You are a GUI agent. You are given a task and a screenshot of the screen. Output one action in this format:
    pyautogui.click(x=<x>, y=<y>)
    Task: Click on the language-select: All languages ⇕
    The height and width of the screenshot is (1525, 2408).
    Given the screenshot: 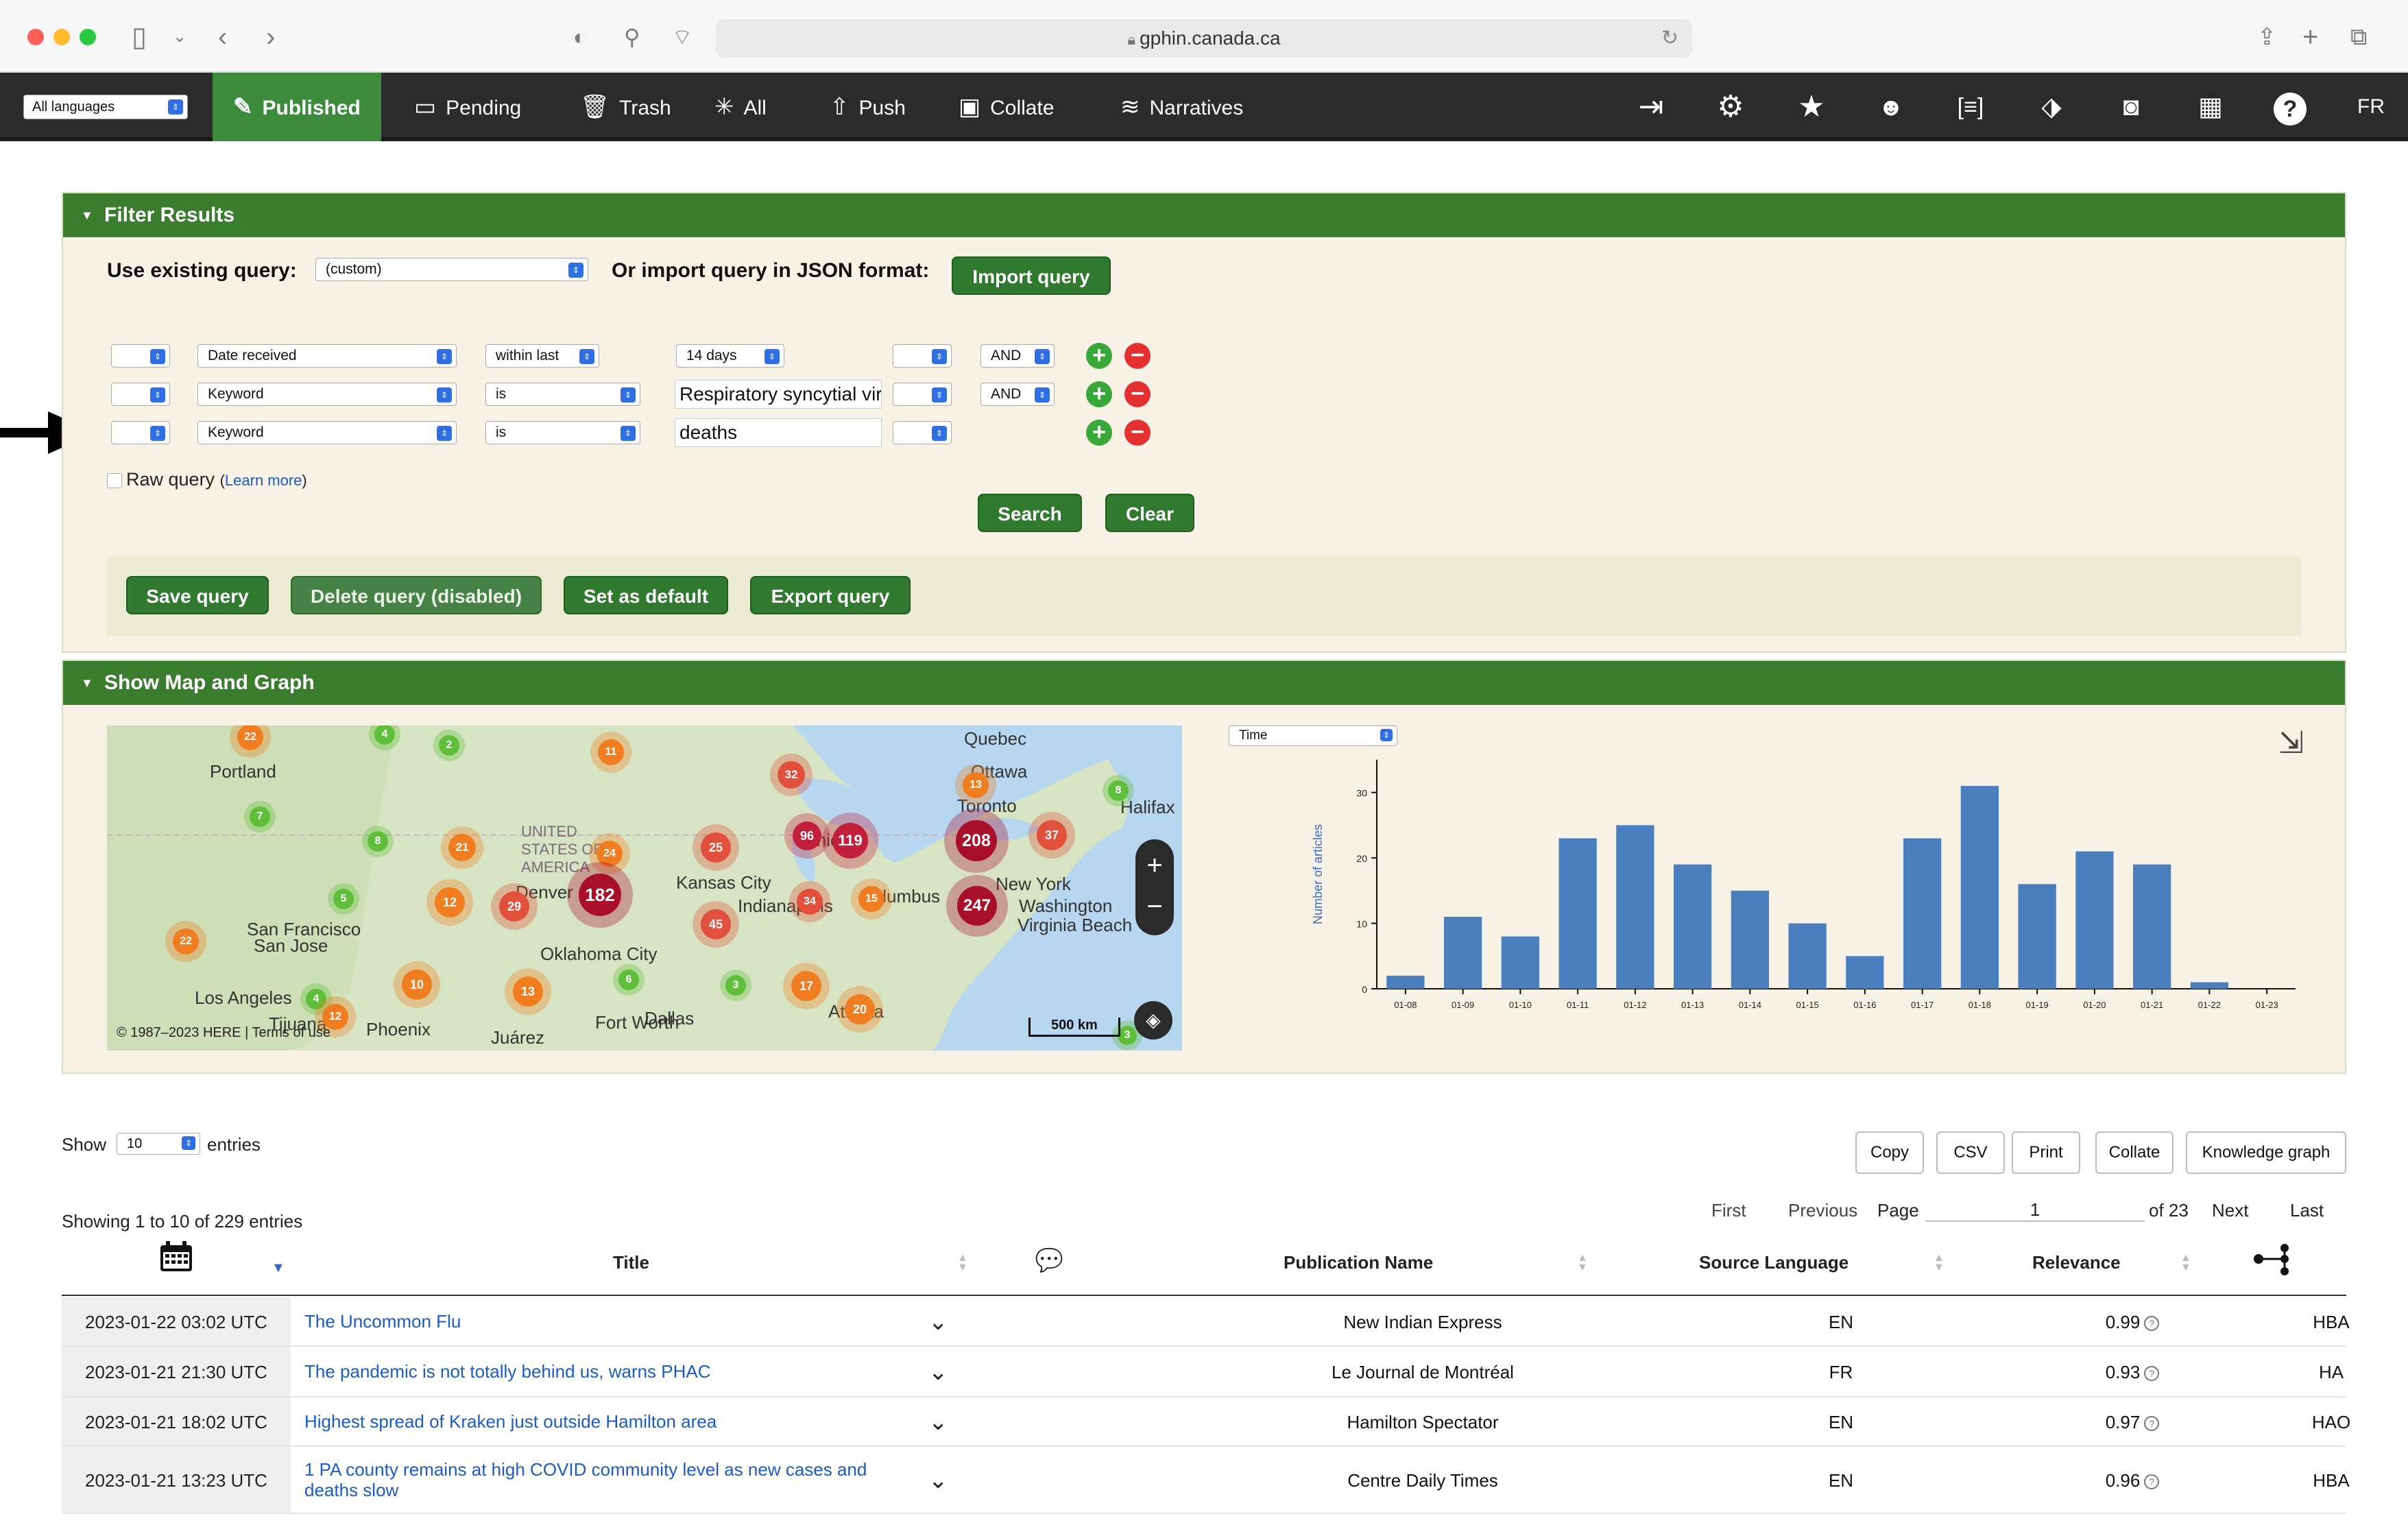 What is the action you would take?
    pyautogui.click(x=105, y=107)
    